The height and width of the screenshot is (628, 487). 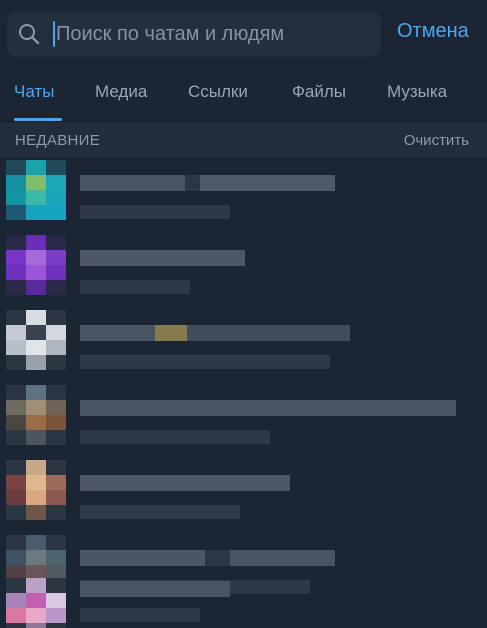 What do you see at coordinates (436, 140) in the screenshot?
I see `clear-recent-button: Очистить` at bounding box center [436, 140].